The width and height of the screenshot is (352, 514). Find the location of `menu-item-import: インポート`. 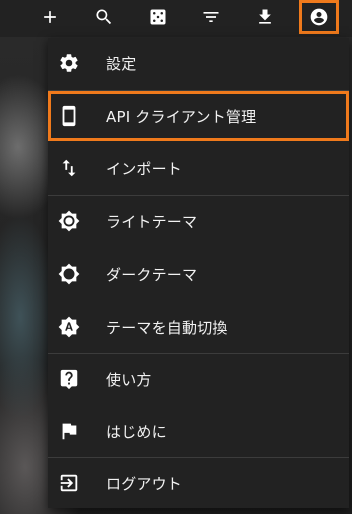

menu-item-import: インポート is located at coordinates (198, 168).